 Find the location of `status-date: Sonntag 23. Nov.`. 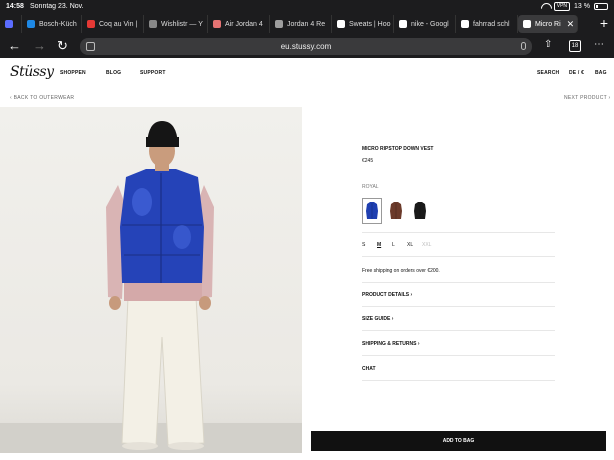

status-date: Sonntag 23. Nov. is located at coordinates (57, 6).